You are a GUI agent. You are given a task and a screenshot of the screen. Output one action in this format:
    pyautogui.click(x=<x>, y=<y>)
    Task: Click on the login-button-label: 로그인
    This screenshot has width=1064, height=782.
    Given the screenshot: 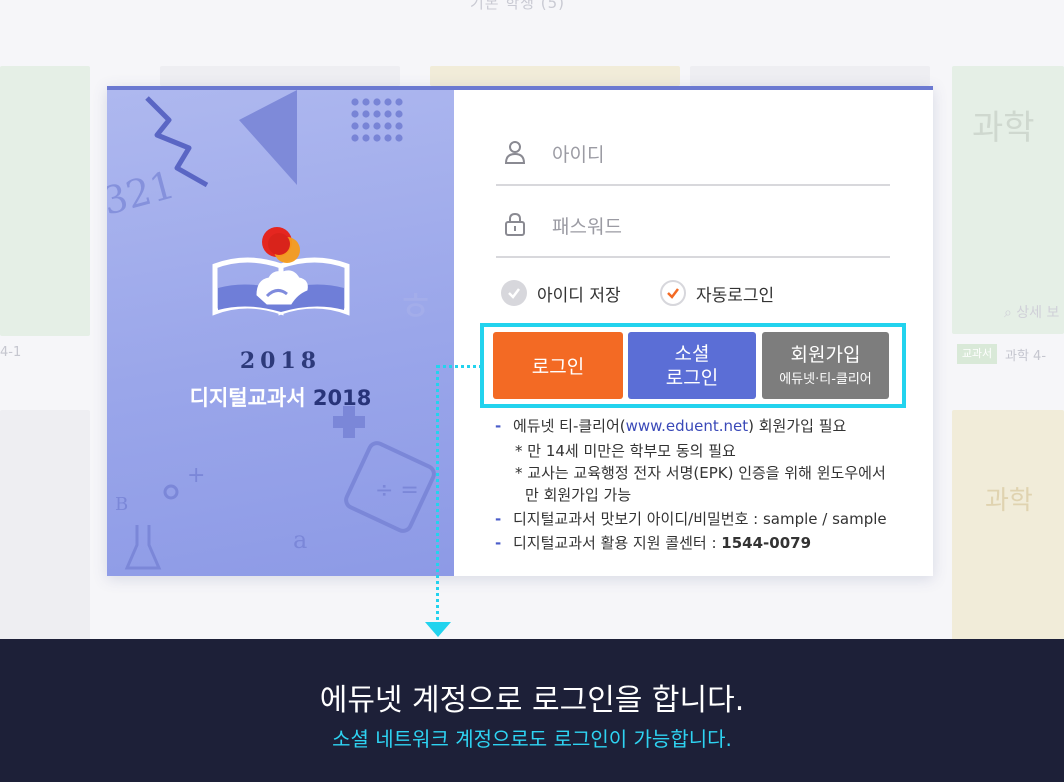 What is the action you would take?
    pyautogui.click(x=558, y=367)
    